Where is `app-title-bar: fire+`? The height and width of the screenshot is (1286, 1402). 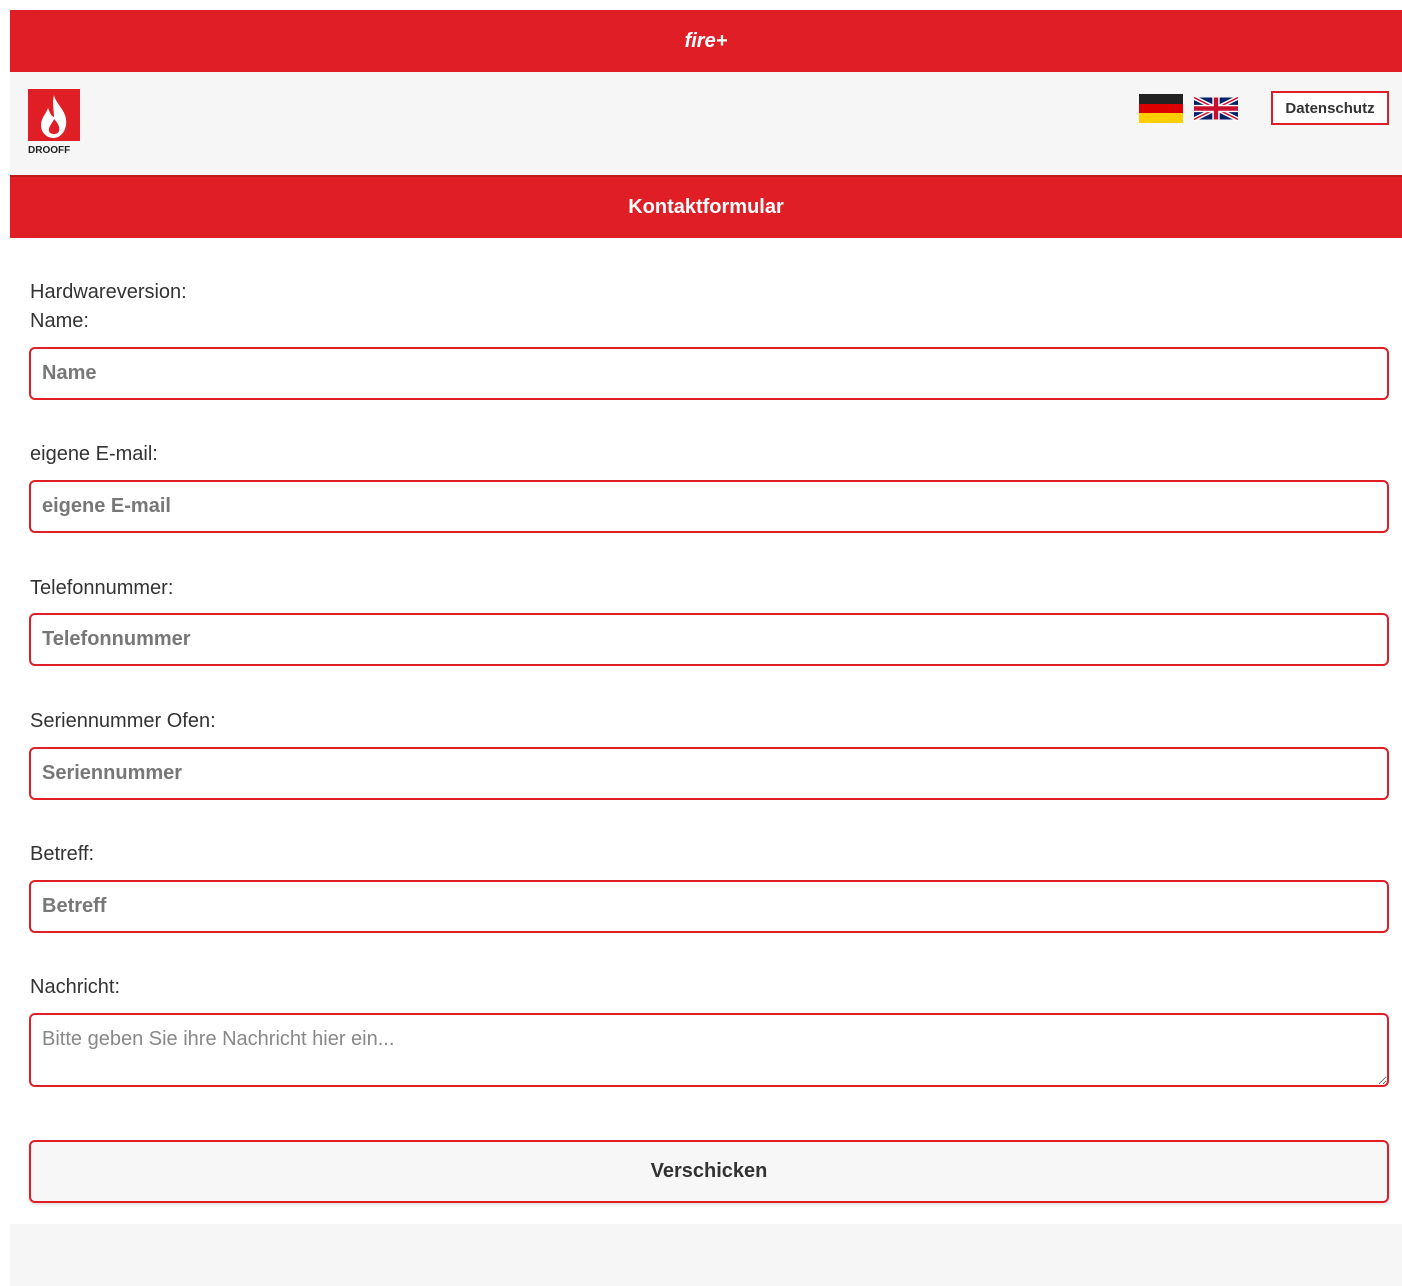
app-title-bar: fire+ is located at coordinates (706, 41).